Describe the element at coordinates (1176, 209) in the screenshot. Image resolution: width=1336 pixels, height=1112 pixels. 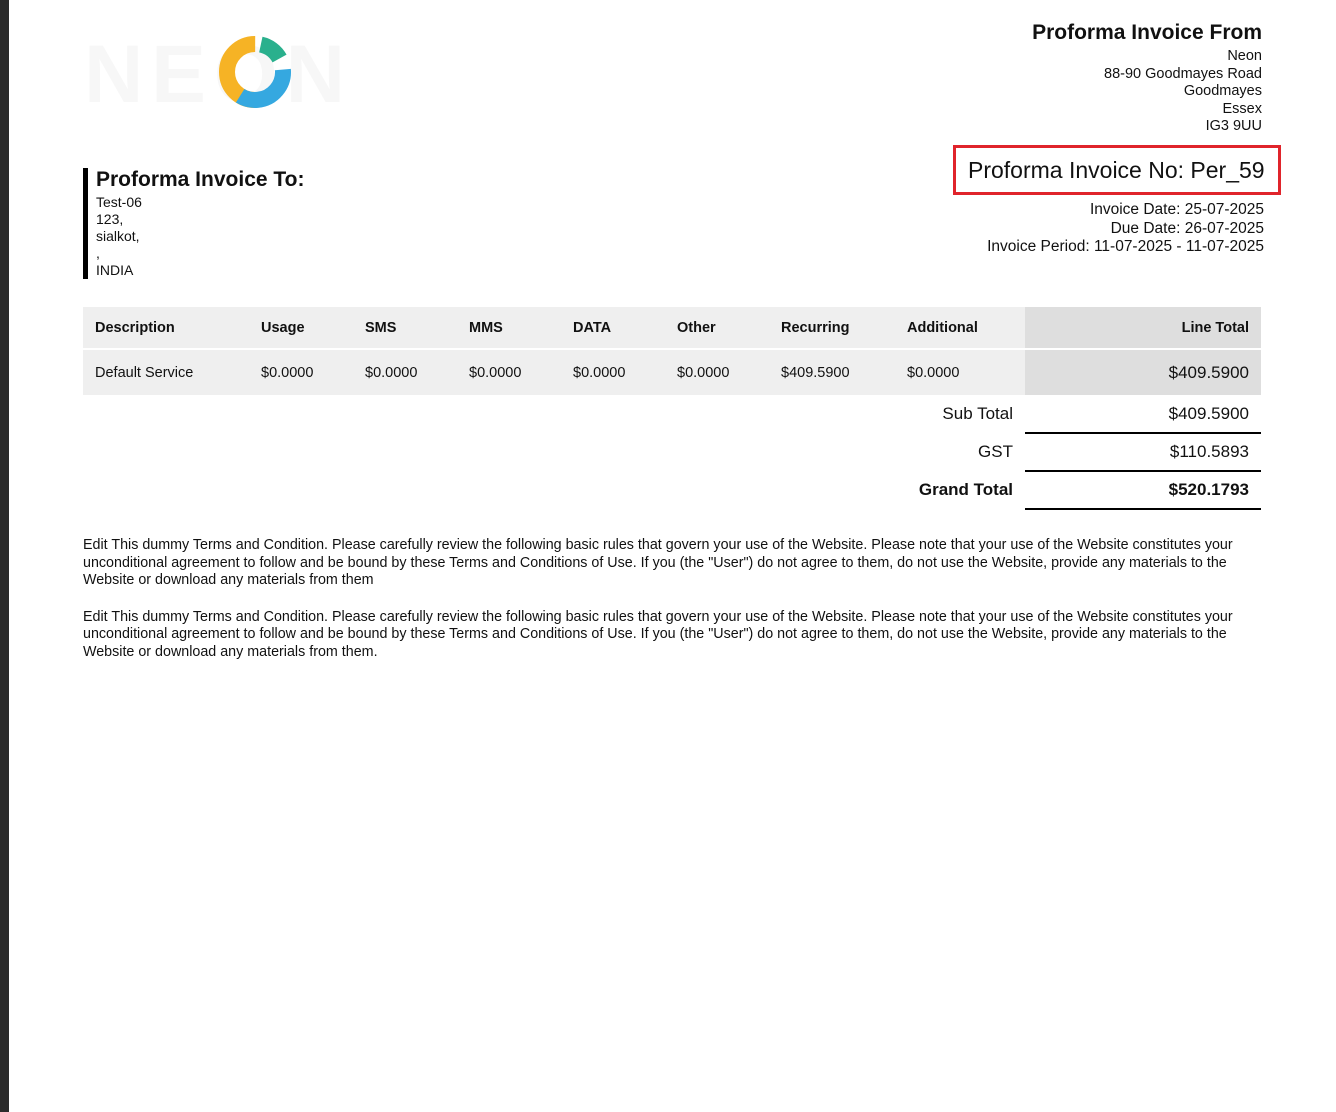
I see `invoice-date: Invoice Date: 25-07-2025` at that location.